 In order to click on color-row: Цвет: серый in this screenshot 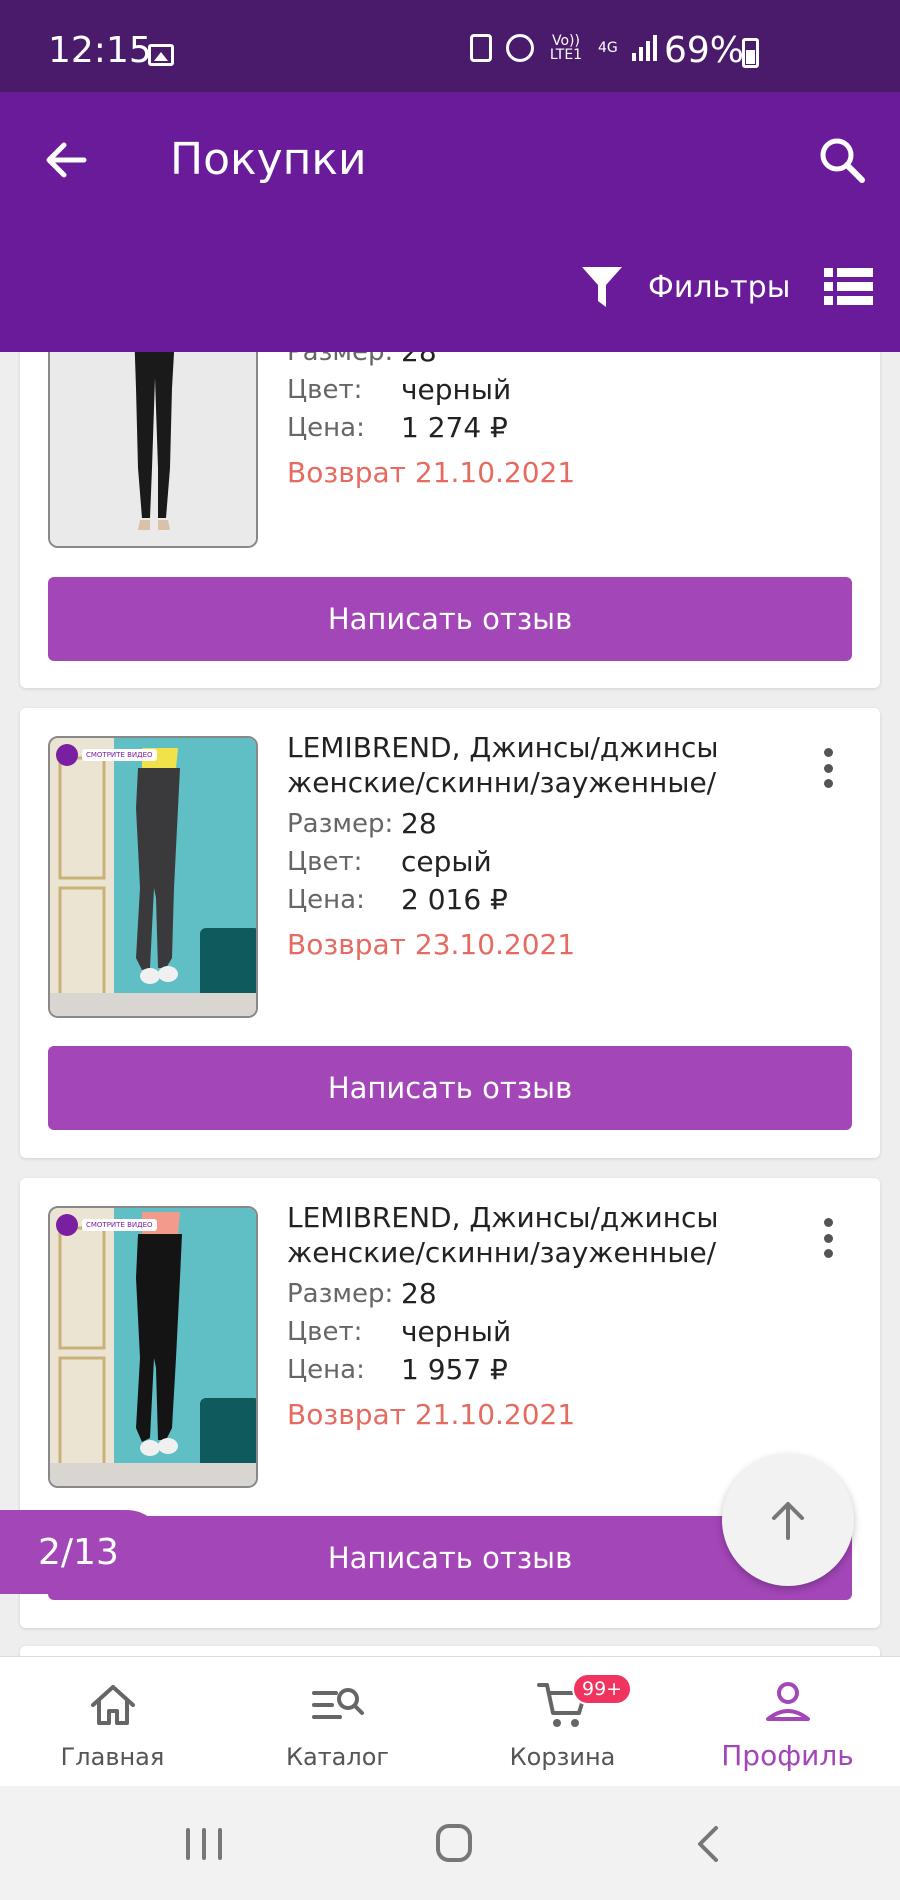, I will do `click(389, 862)`.